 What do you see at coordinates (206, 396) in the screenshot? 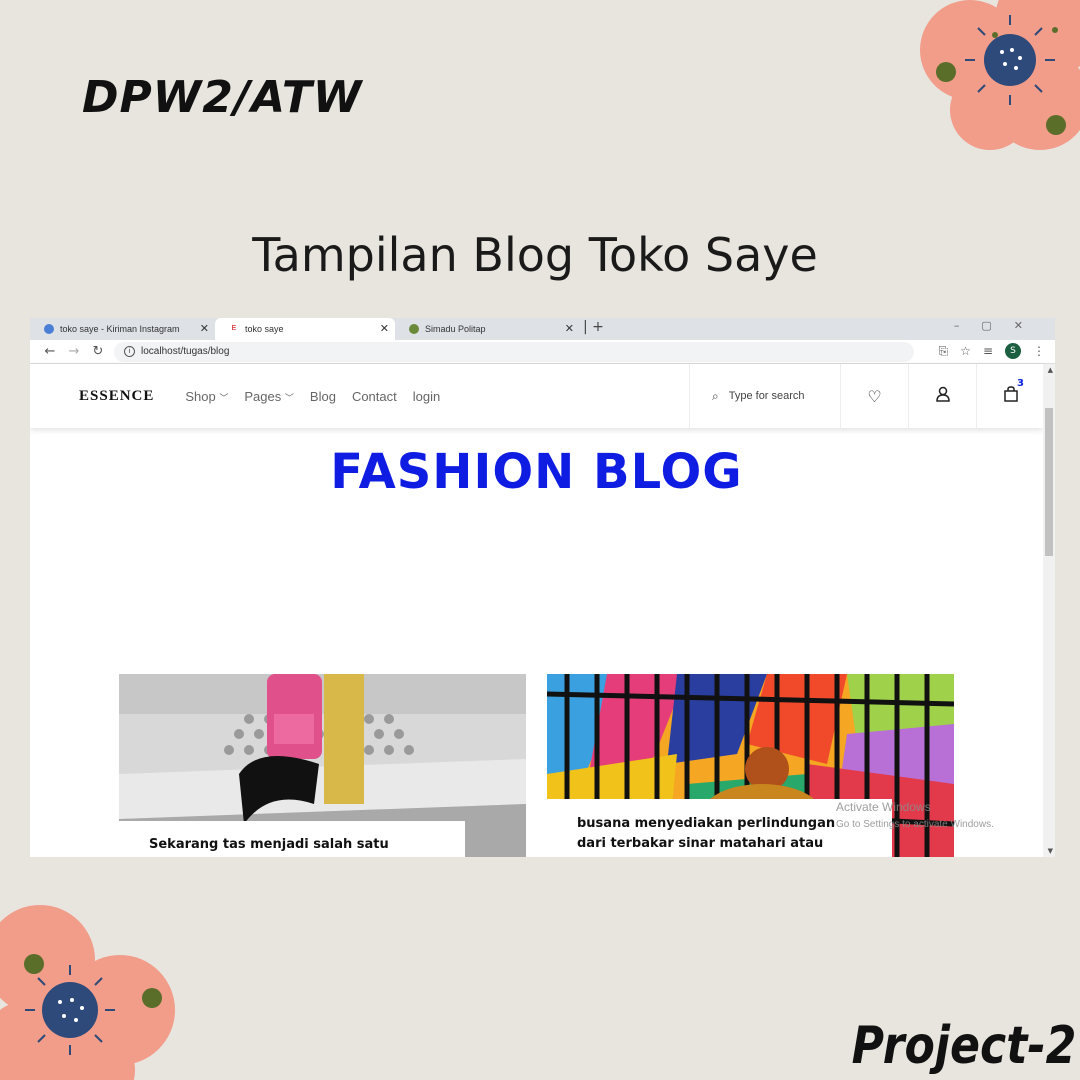
I see `nav-shop: Shop ﹀` at bounding box center [206, 396].